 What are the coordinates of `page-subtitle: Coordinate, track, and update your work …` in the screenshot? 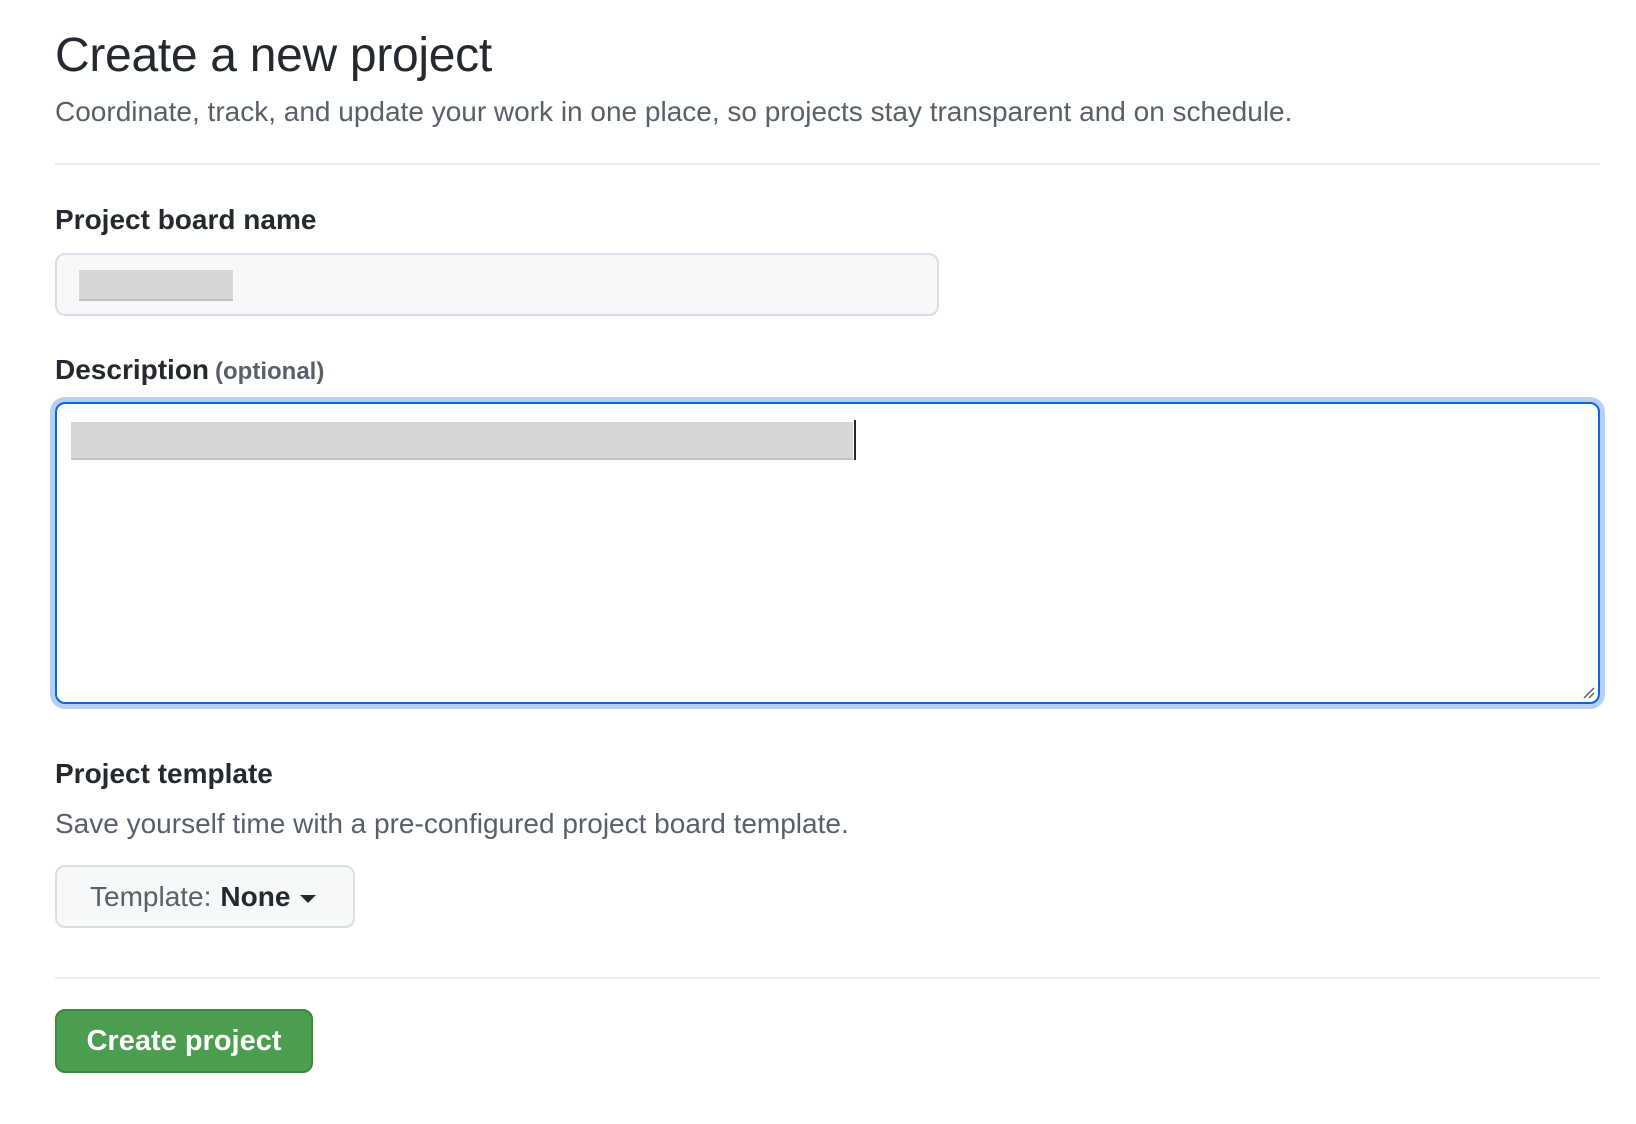 It's located at (674, 111).